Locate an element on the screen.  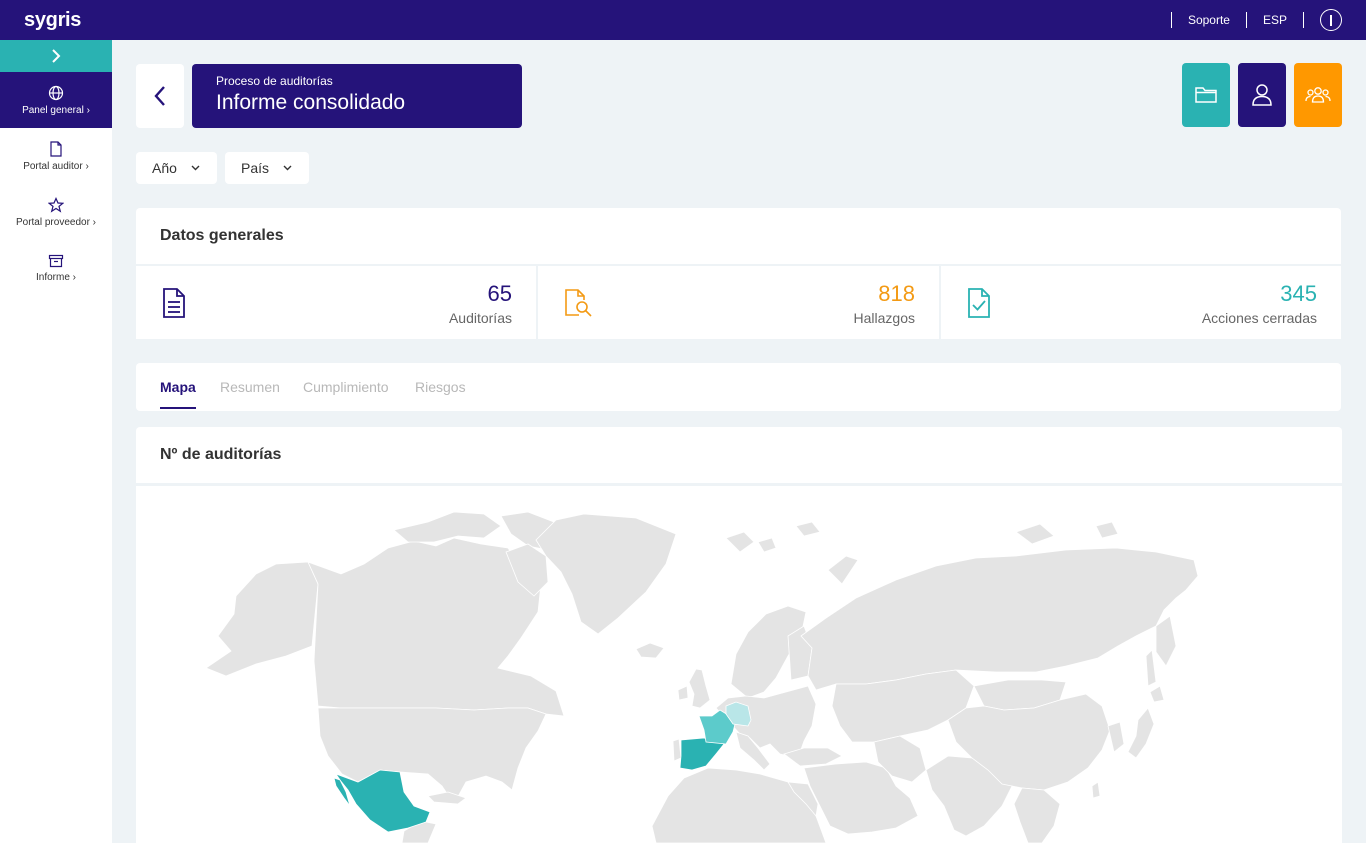
map-country-mexico is located at coordinates (382, 801).